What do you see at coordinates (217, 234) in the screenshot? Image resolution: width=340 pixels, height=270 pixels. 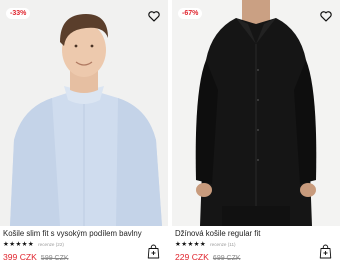 I see `product-name: Džínová košile regular fit` at bounding box center [217, 234].